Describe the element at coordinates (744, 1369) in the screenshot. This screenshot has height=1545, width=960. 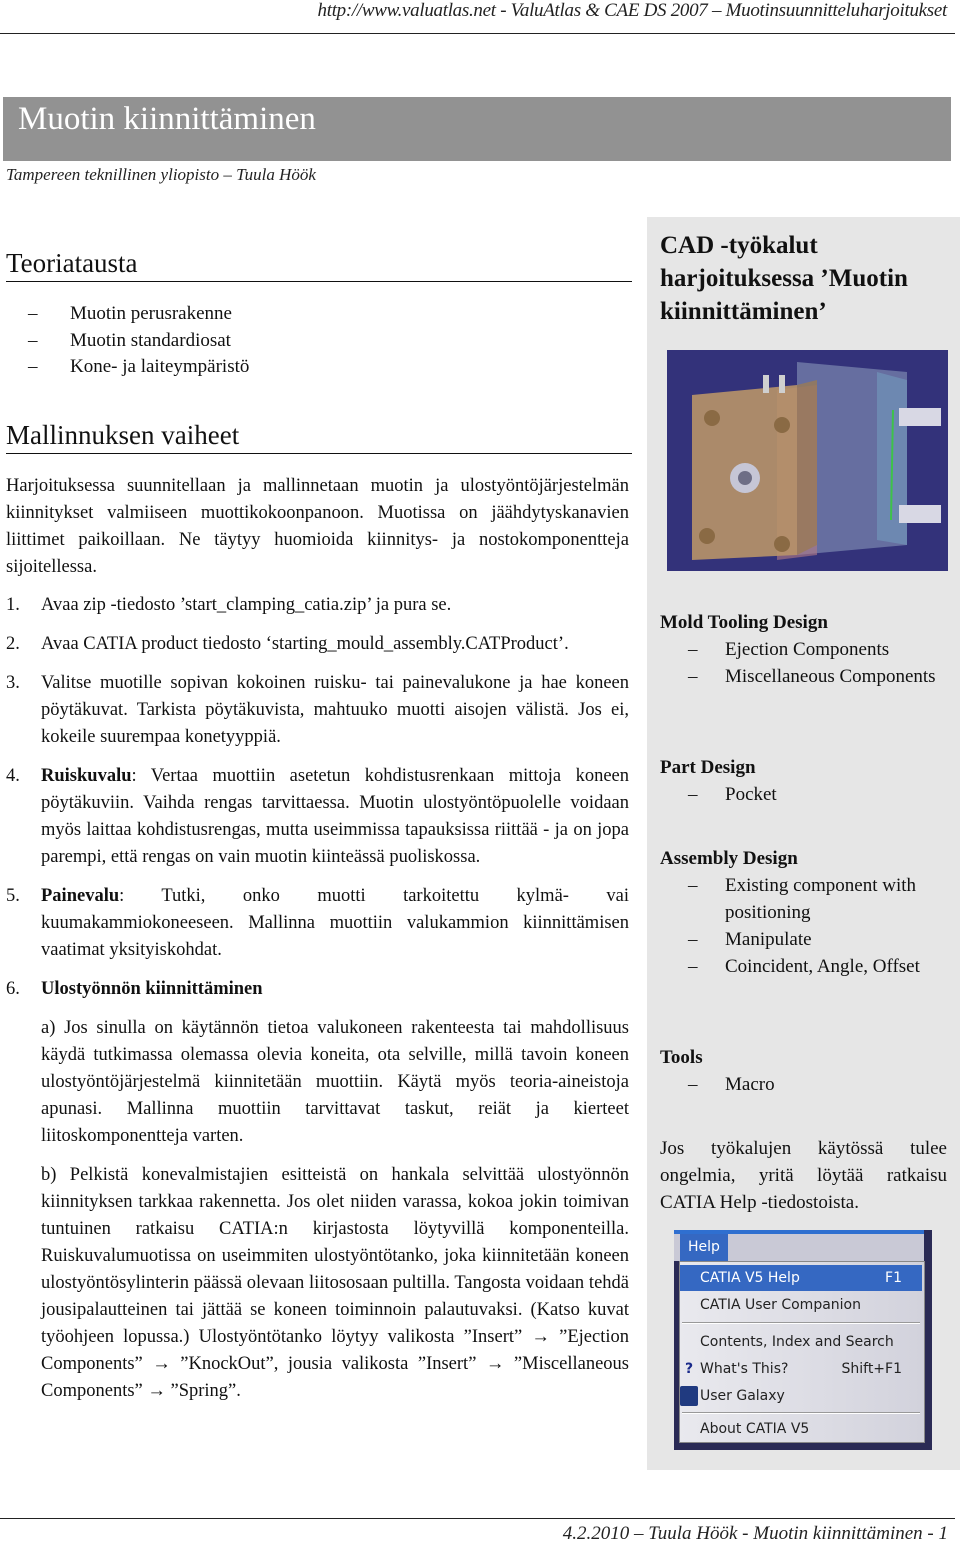
I see `menu-item-label: What's This?` at that location.